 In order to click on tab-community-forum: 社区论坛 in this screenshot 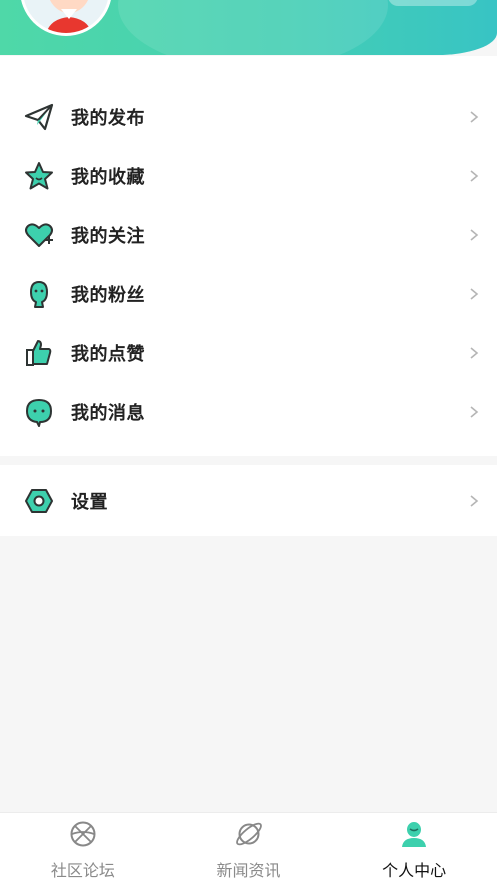, I will do `click(83, 848)`.